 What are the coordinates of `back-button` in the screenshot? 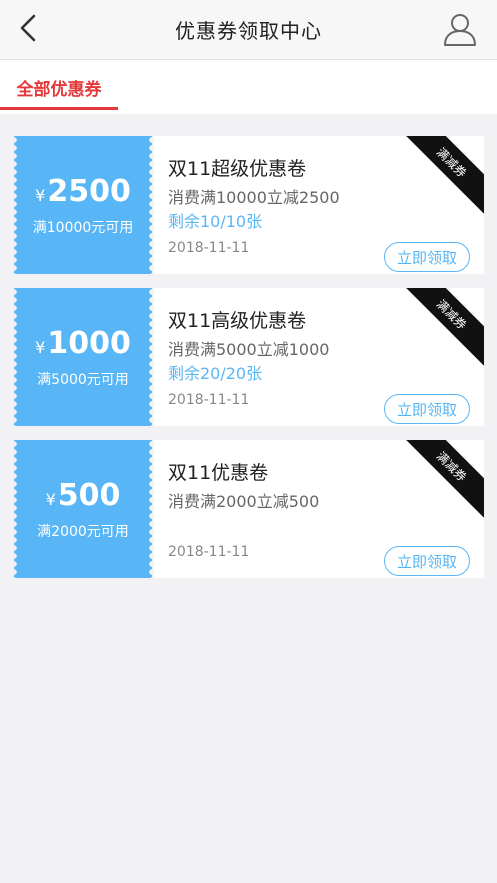 It's located at (28, 28).